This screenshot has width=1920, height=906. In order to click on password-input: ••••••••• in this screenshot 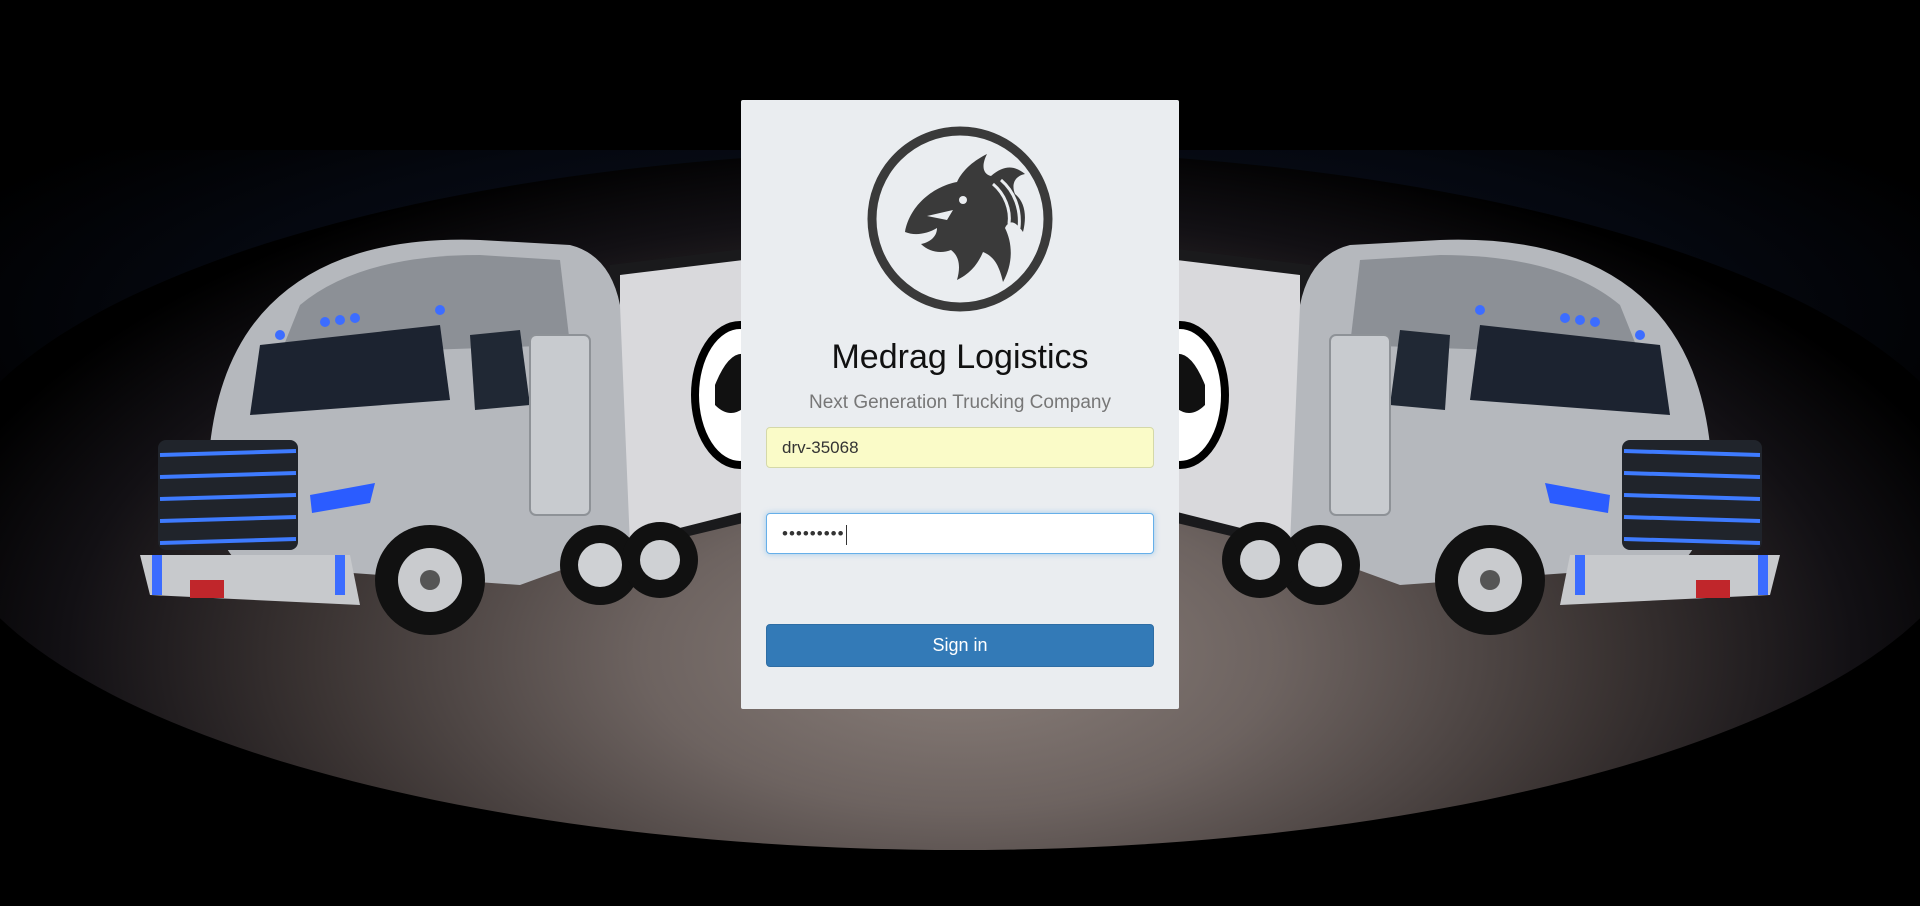, I will do `click(960, 533)`.